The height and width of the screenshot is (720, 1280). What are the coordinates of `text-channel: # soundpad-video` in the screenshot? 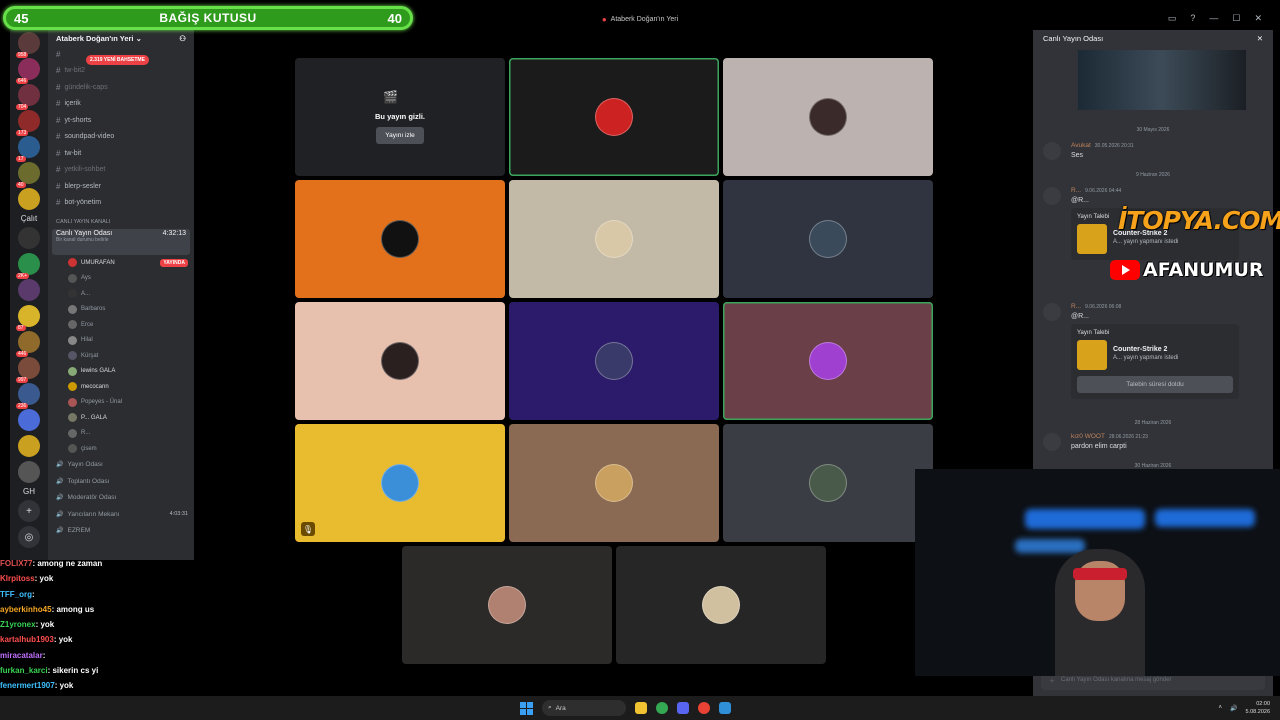 It's located at (121, 137).